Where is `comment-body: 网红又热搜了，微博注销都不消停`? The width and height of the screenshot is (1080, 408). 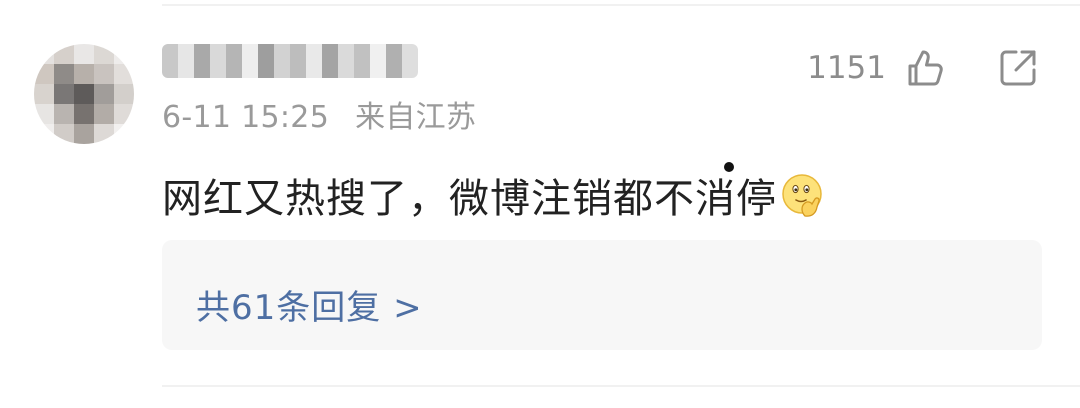
comment-body: 网红又热搜了，微博注销都不消停 is located at coordinates (493, 195).